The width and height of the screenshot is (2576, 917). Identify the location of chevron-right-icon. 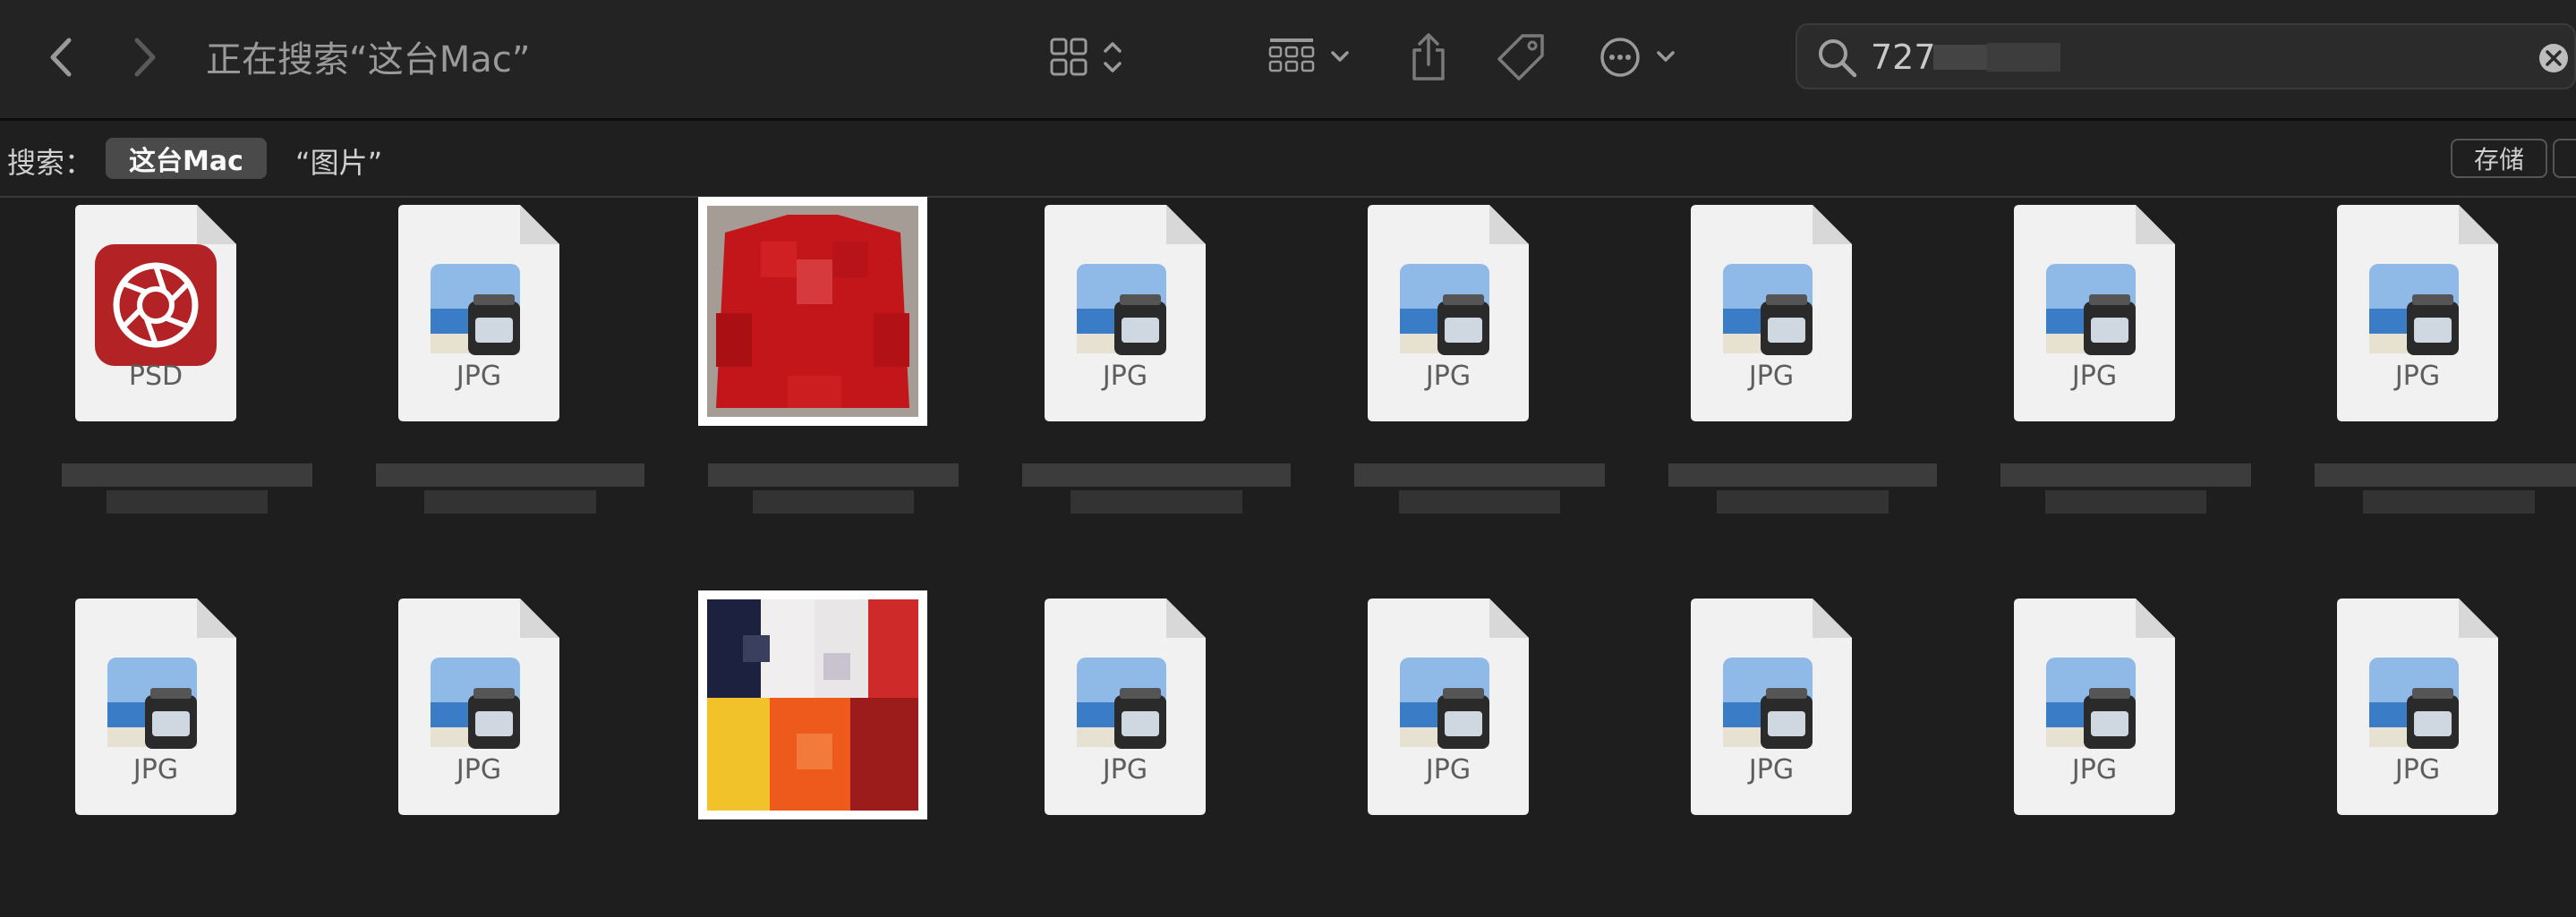
(145, 58).